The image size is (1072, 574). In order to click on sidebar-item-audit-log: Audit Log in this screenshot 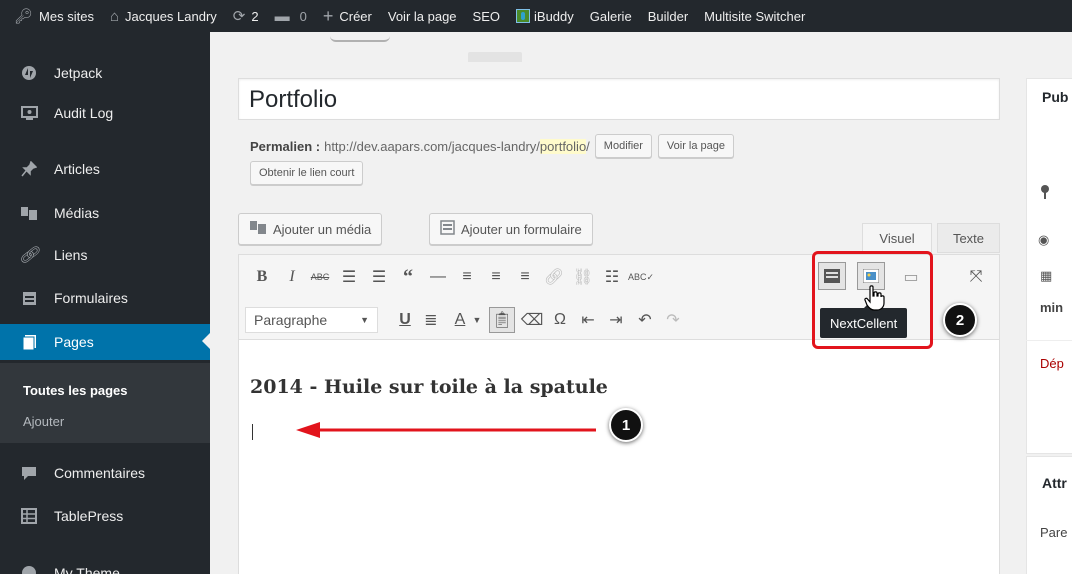, I will do `click(105, 113)`.